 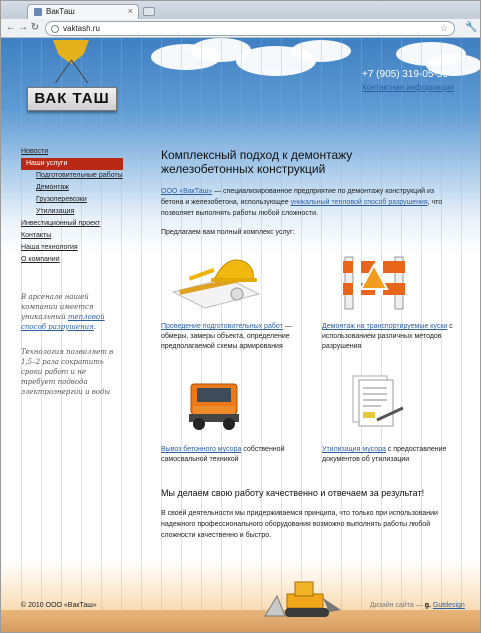 What do you see at coordinates (444, 28) in the screenshot?
I see `bookmark-star-icon: ☆` at bounding box center [444, 28].